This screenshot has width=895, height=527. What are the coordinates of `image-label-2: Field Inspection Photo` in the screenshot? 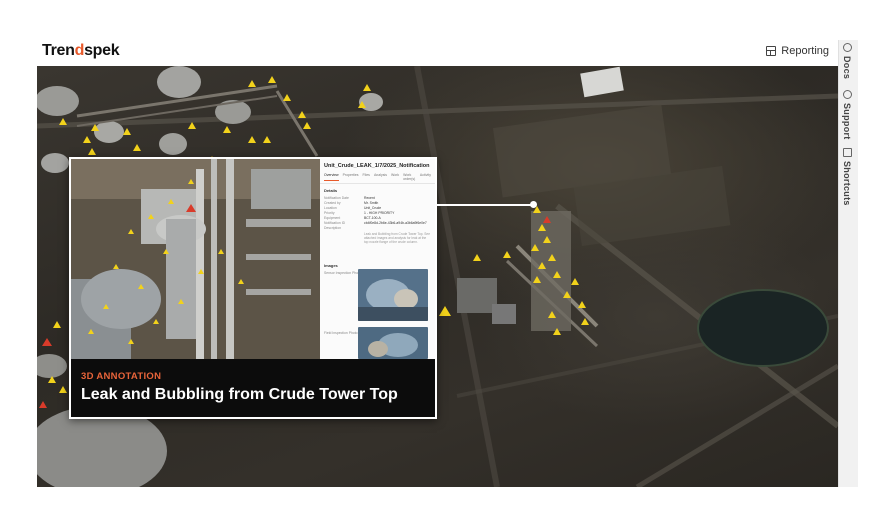 It's located at (341, 333).